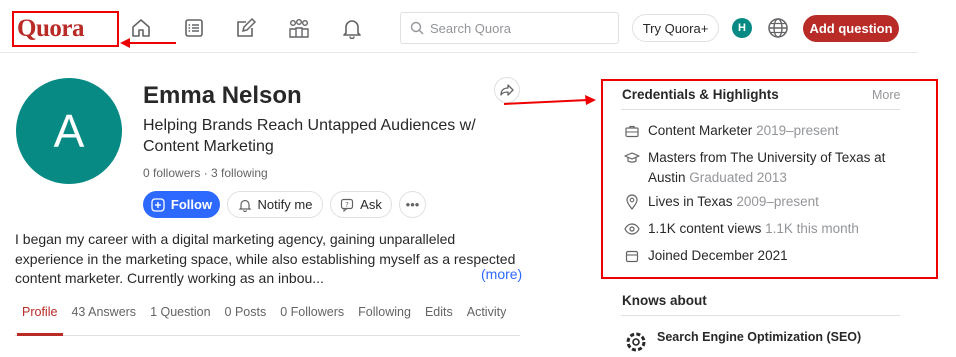  I want to click on briefcase-icon, so click(632, 131).